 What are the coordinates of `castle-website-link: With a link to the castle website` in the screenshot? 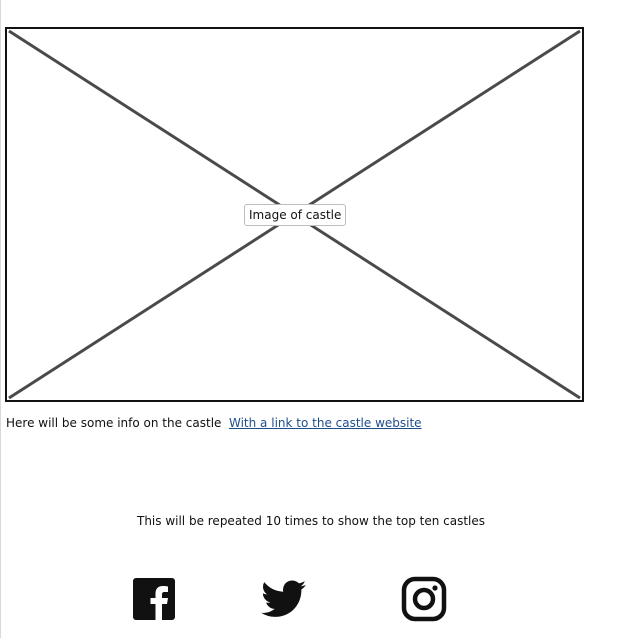 It's located at (325, 423).